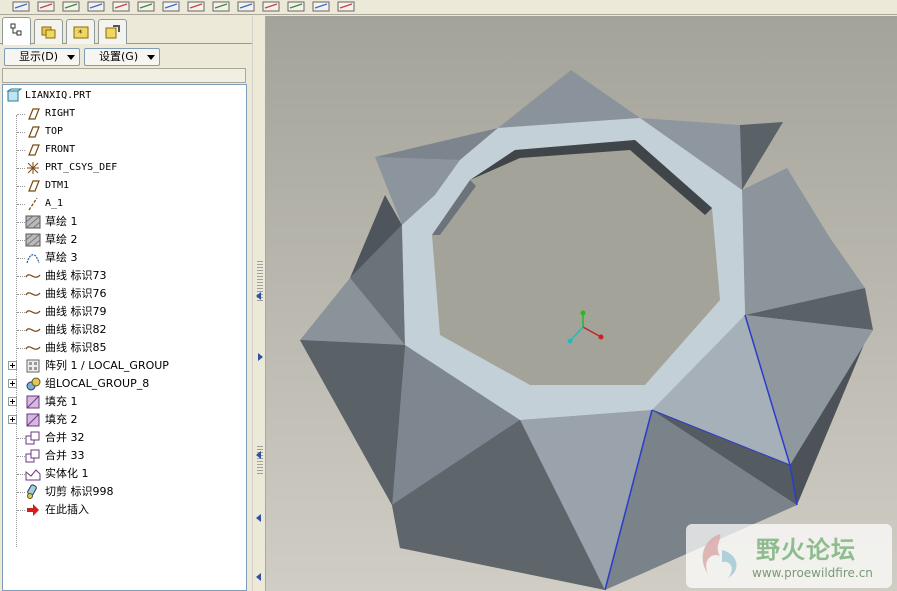  I want to click on expand-right-icon, so click(260, 357).